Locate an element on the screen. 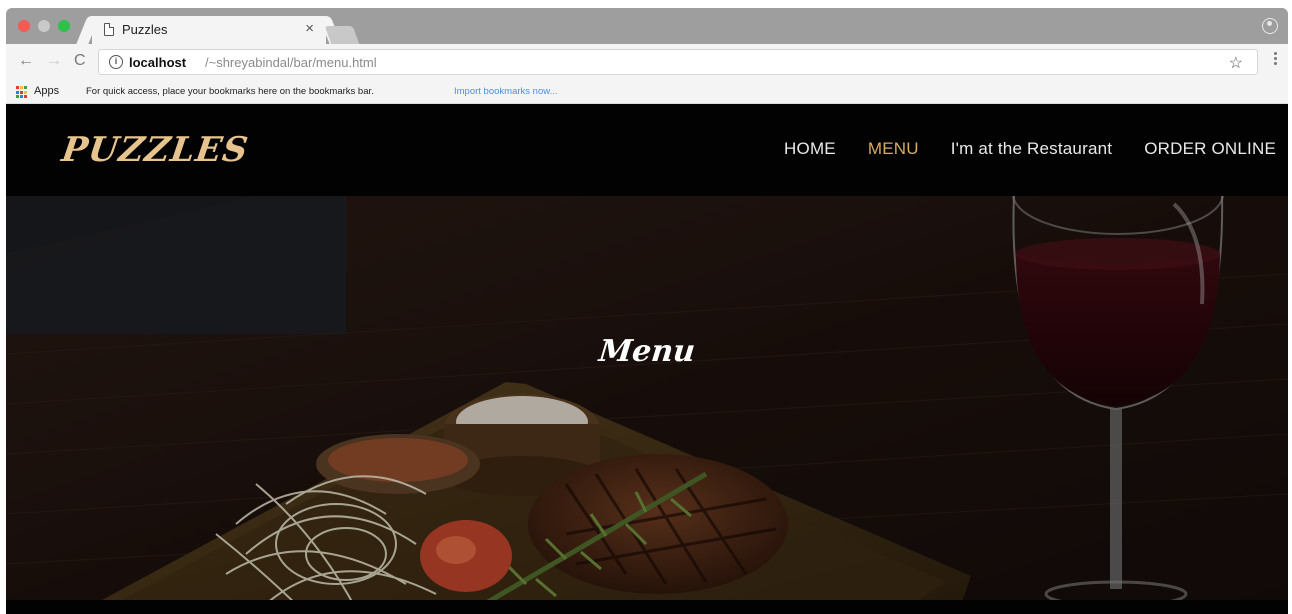 Image resolution: width=1292 pixels, height=614 pixels. profile-icon is located at coordinates (1270, 26).